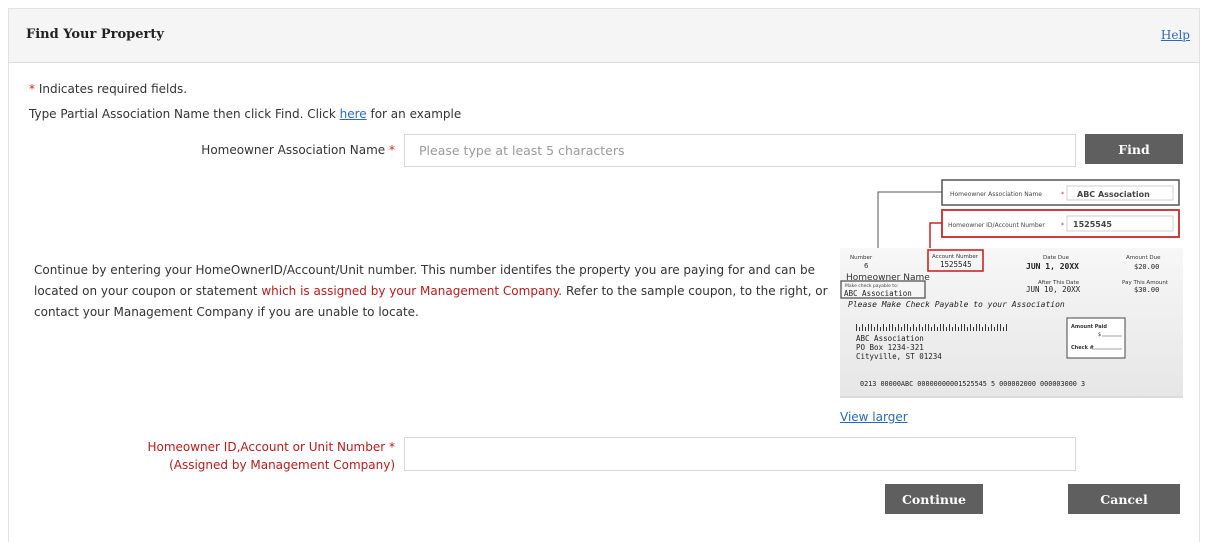  I want to click on coupon-date-due-label: Date Due, so click(1056, 258).